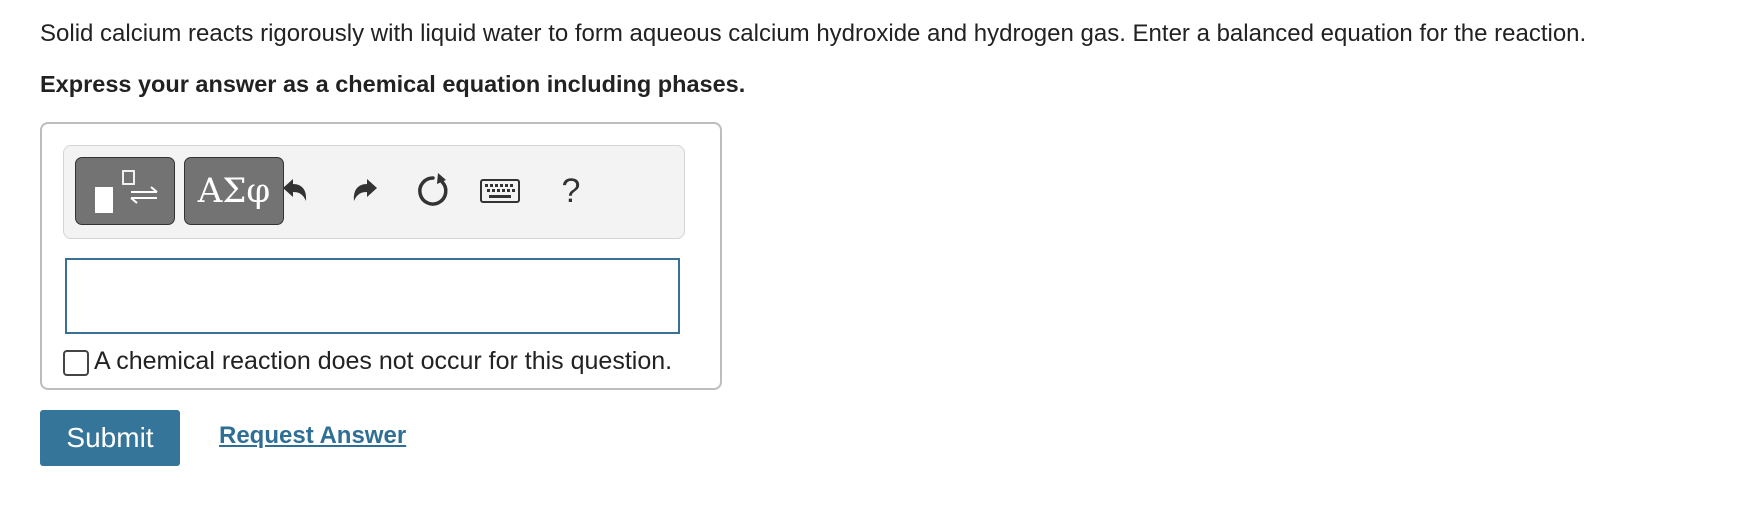 Image resolution: width=1756 pixels, height=512 pixels. I want to click on templates-button, so click(125, 191).